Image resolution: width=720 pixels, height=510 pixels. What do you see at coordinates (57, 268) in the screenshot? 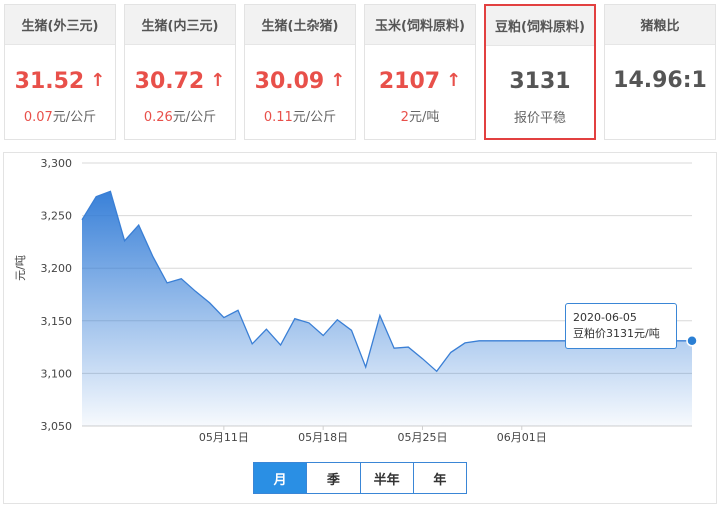
I see `y-tick-label: 3,200` at bounding box center [57, 268].